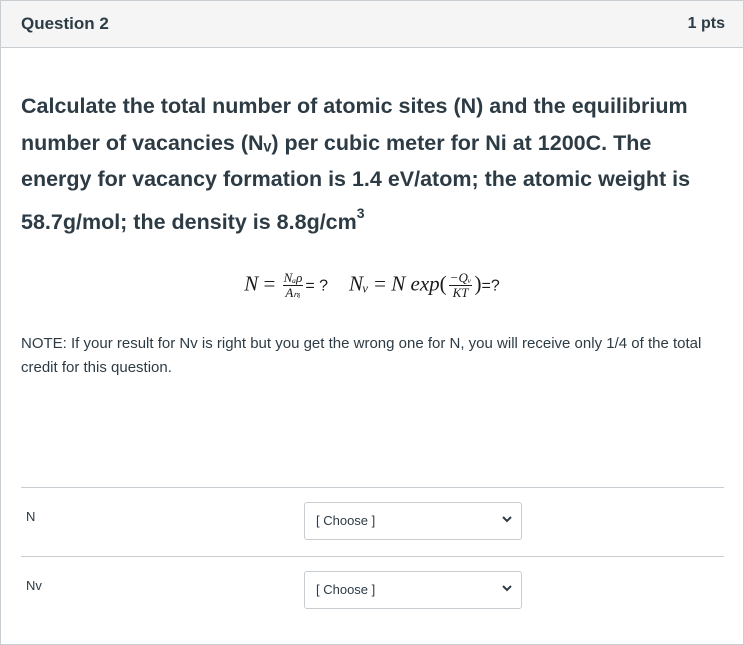  I want to click on answer-label-nv: Nv, so click(34, 585).